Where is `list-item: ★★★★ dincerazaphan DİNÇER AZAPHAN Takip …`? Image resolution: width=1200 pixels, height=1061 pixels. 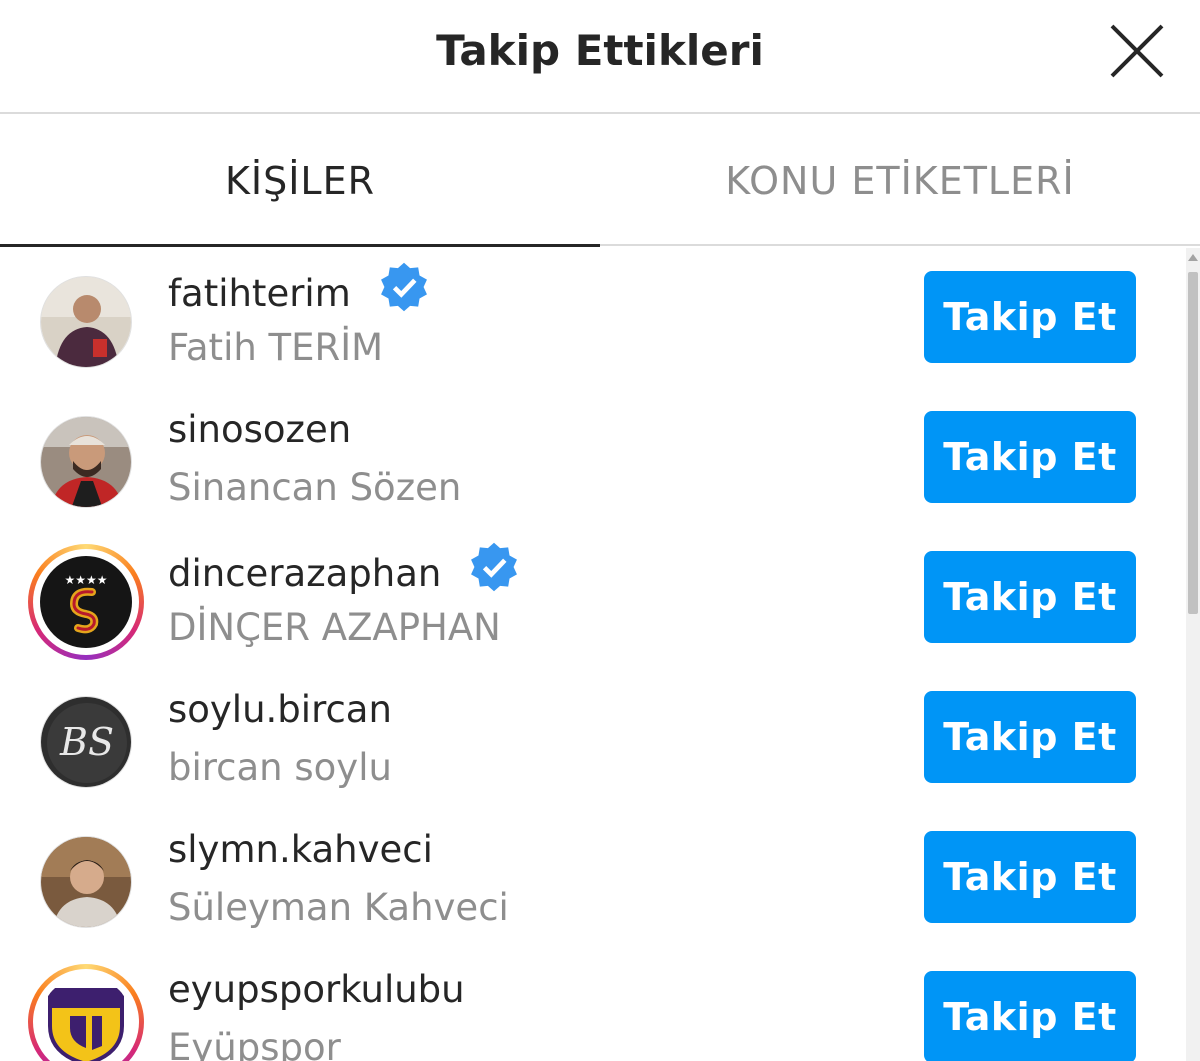
list-item: ★★★★ dincerazaphan DİNÇER AZAPHAN Takip … is located at coordinates (593, 598).